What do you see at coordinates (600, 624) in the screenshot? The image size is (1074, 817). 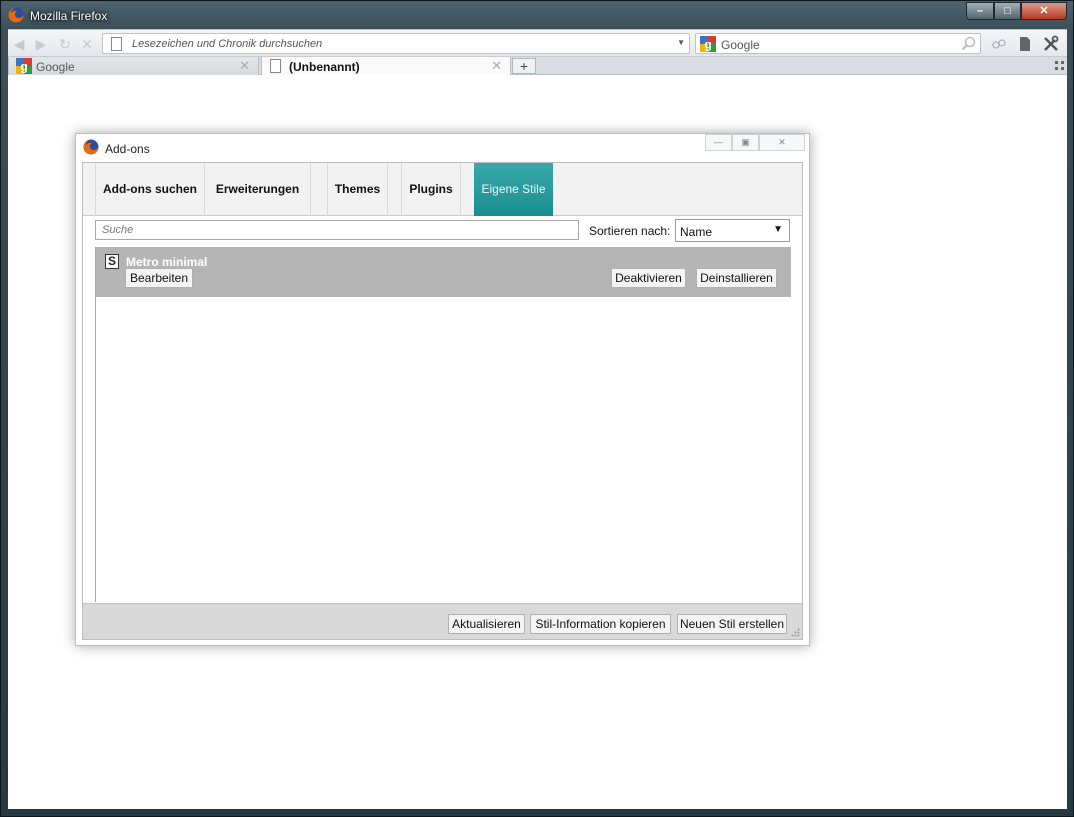 I see `copy-style-info-button: Stil-Information kopieren` at bounding box center [600, 624].